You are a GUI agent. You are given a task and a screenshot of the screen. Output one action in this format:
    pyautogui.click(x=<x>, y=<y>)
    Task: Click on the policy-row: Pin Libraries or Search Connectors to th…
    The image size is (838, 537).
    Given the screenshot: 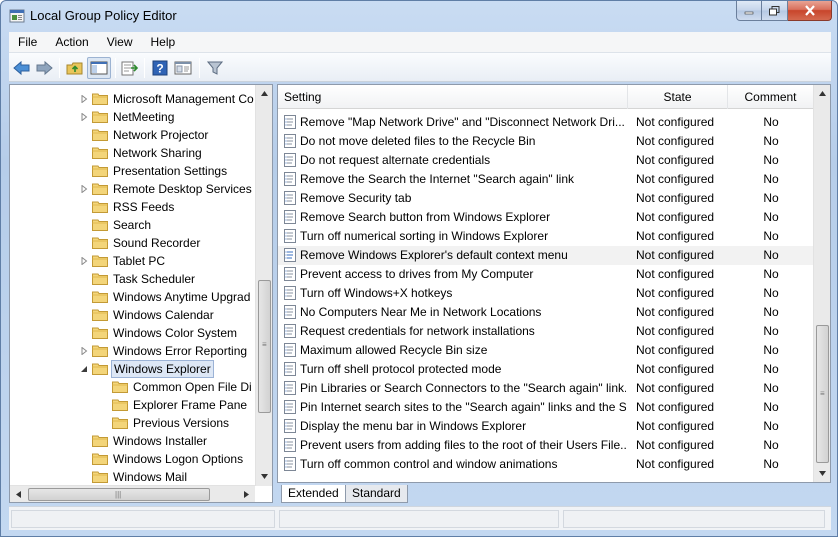 What is the action you would take?
    pyautogui.click(x=546, y=388)
    